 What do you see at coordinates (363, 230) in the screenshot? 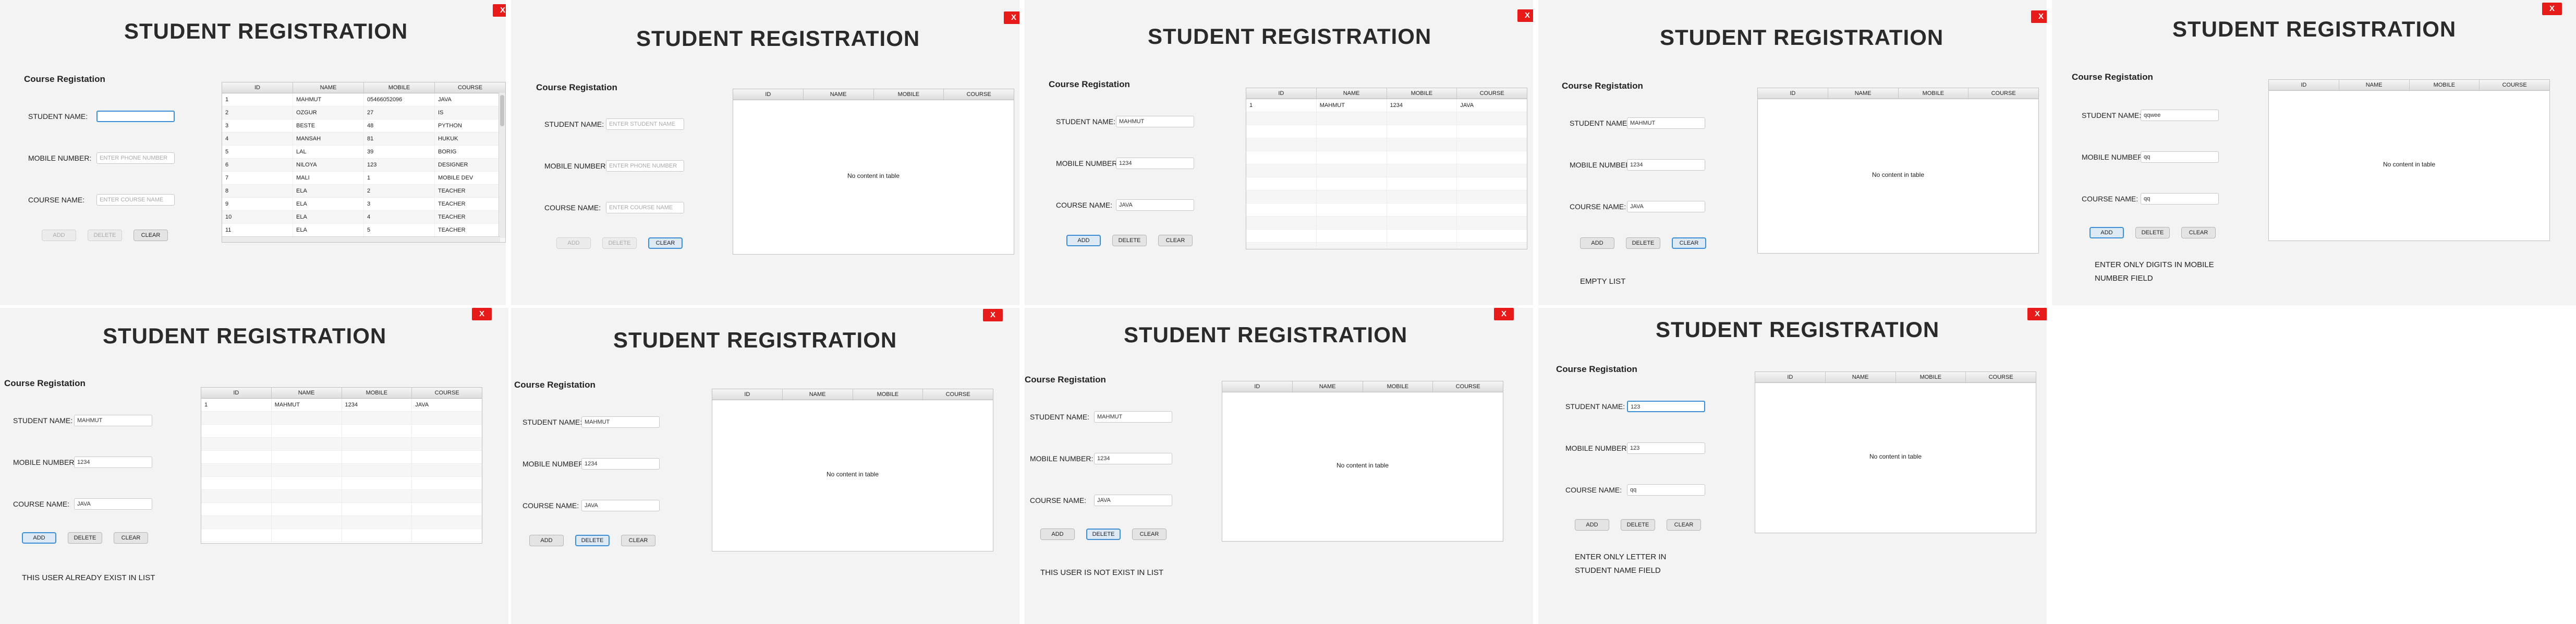
I see `table-row: 11 ELA 5 TEACHER` at bounding box center [363, 230].